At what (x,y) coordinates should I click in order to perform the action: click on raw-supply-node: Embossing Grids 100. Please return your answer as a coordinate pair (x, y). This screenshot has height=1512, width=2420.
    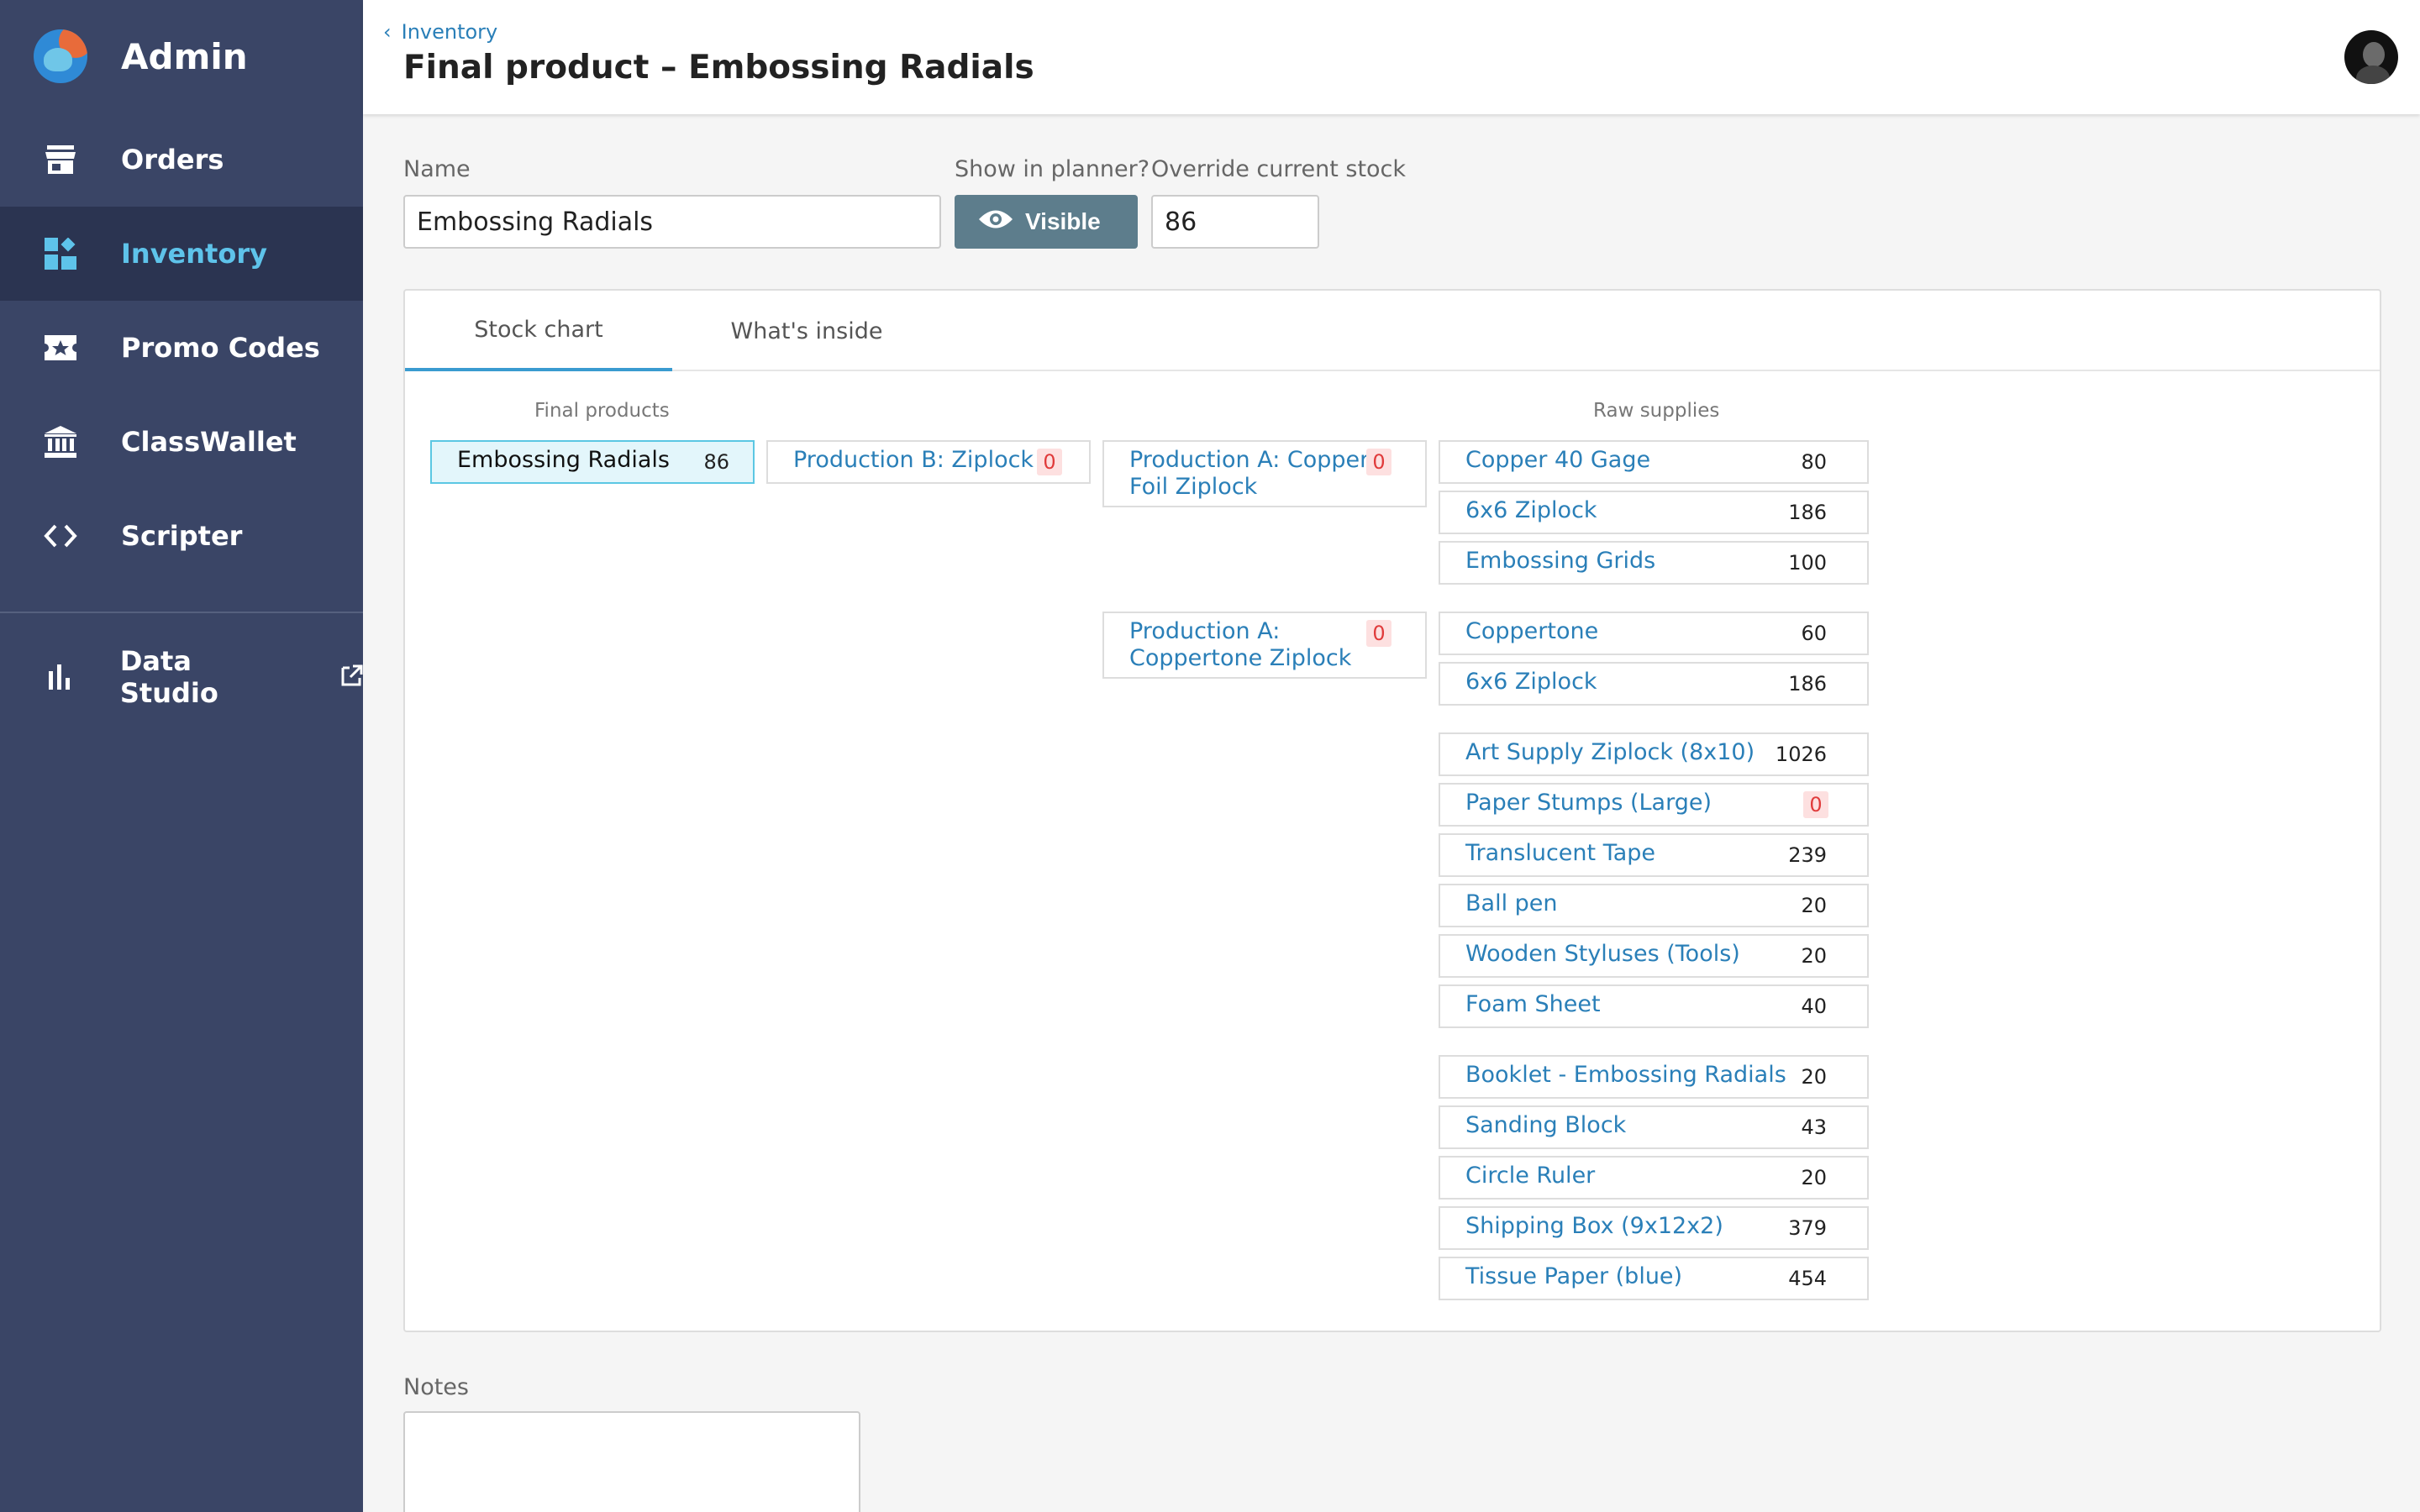
    Looking at the image, I should click on (1654, 563).